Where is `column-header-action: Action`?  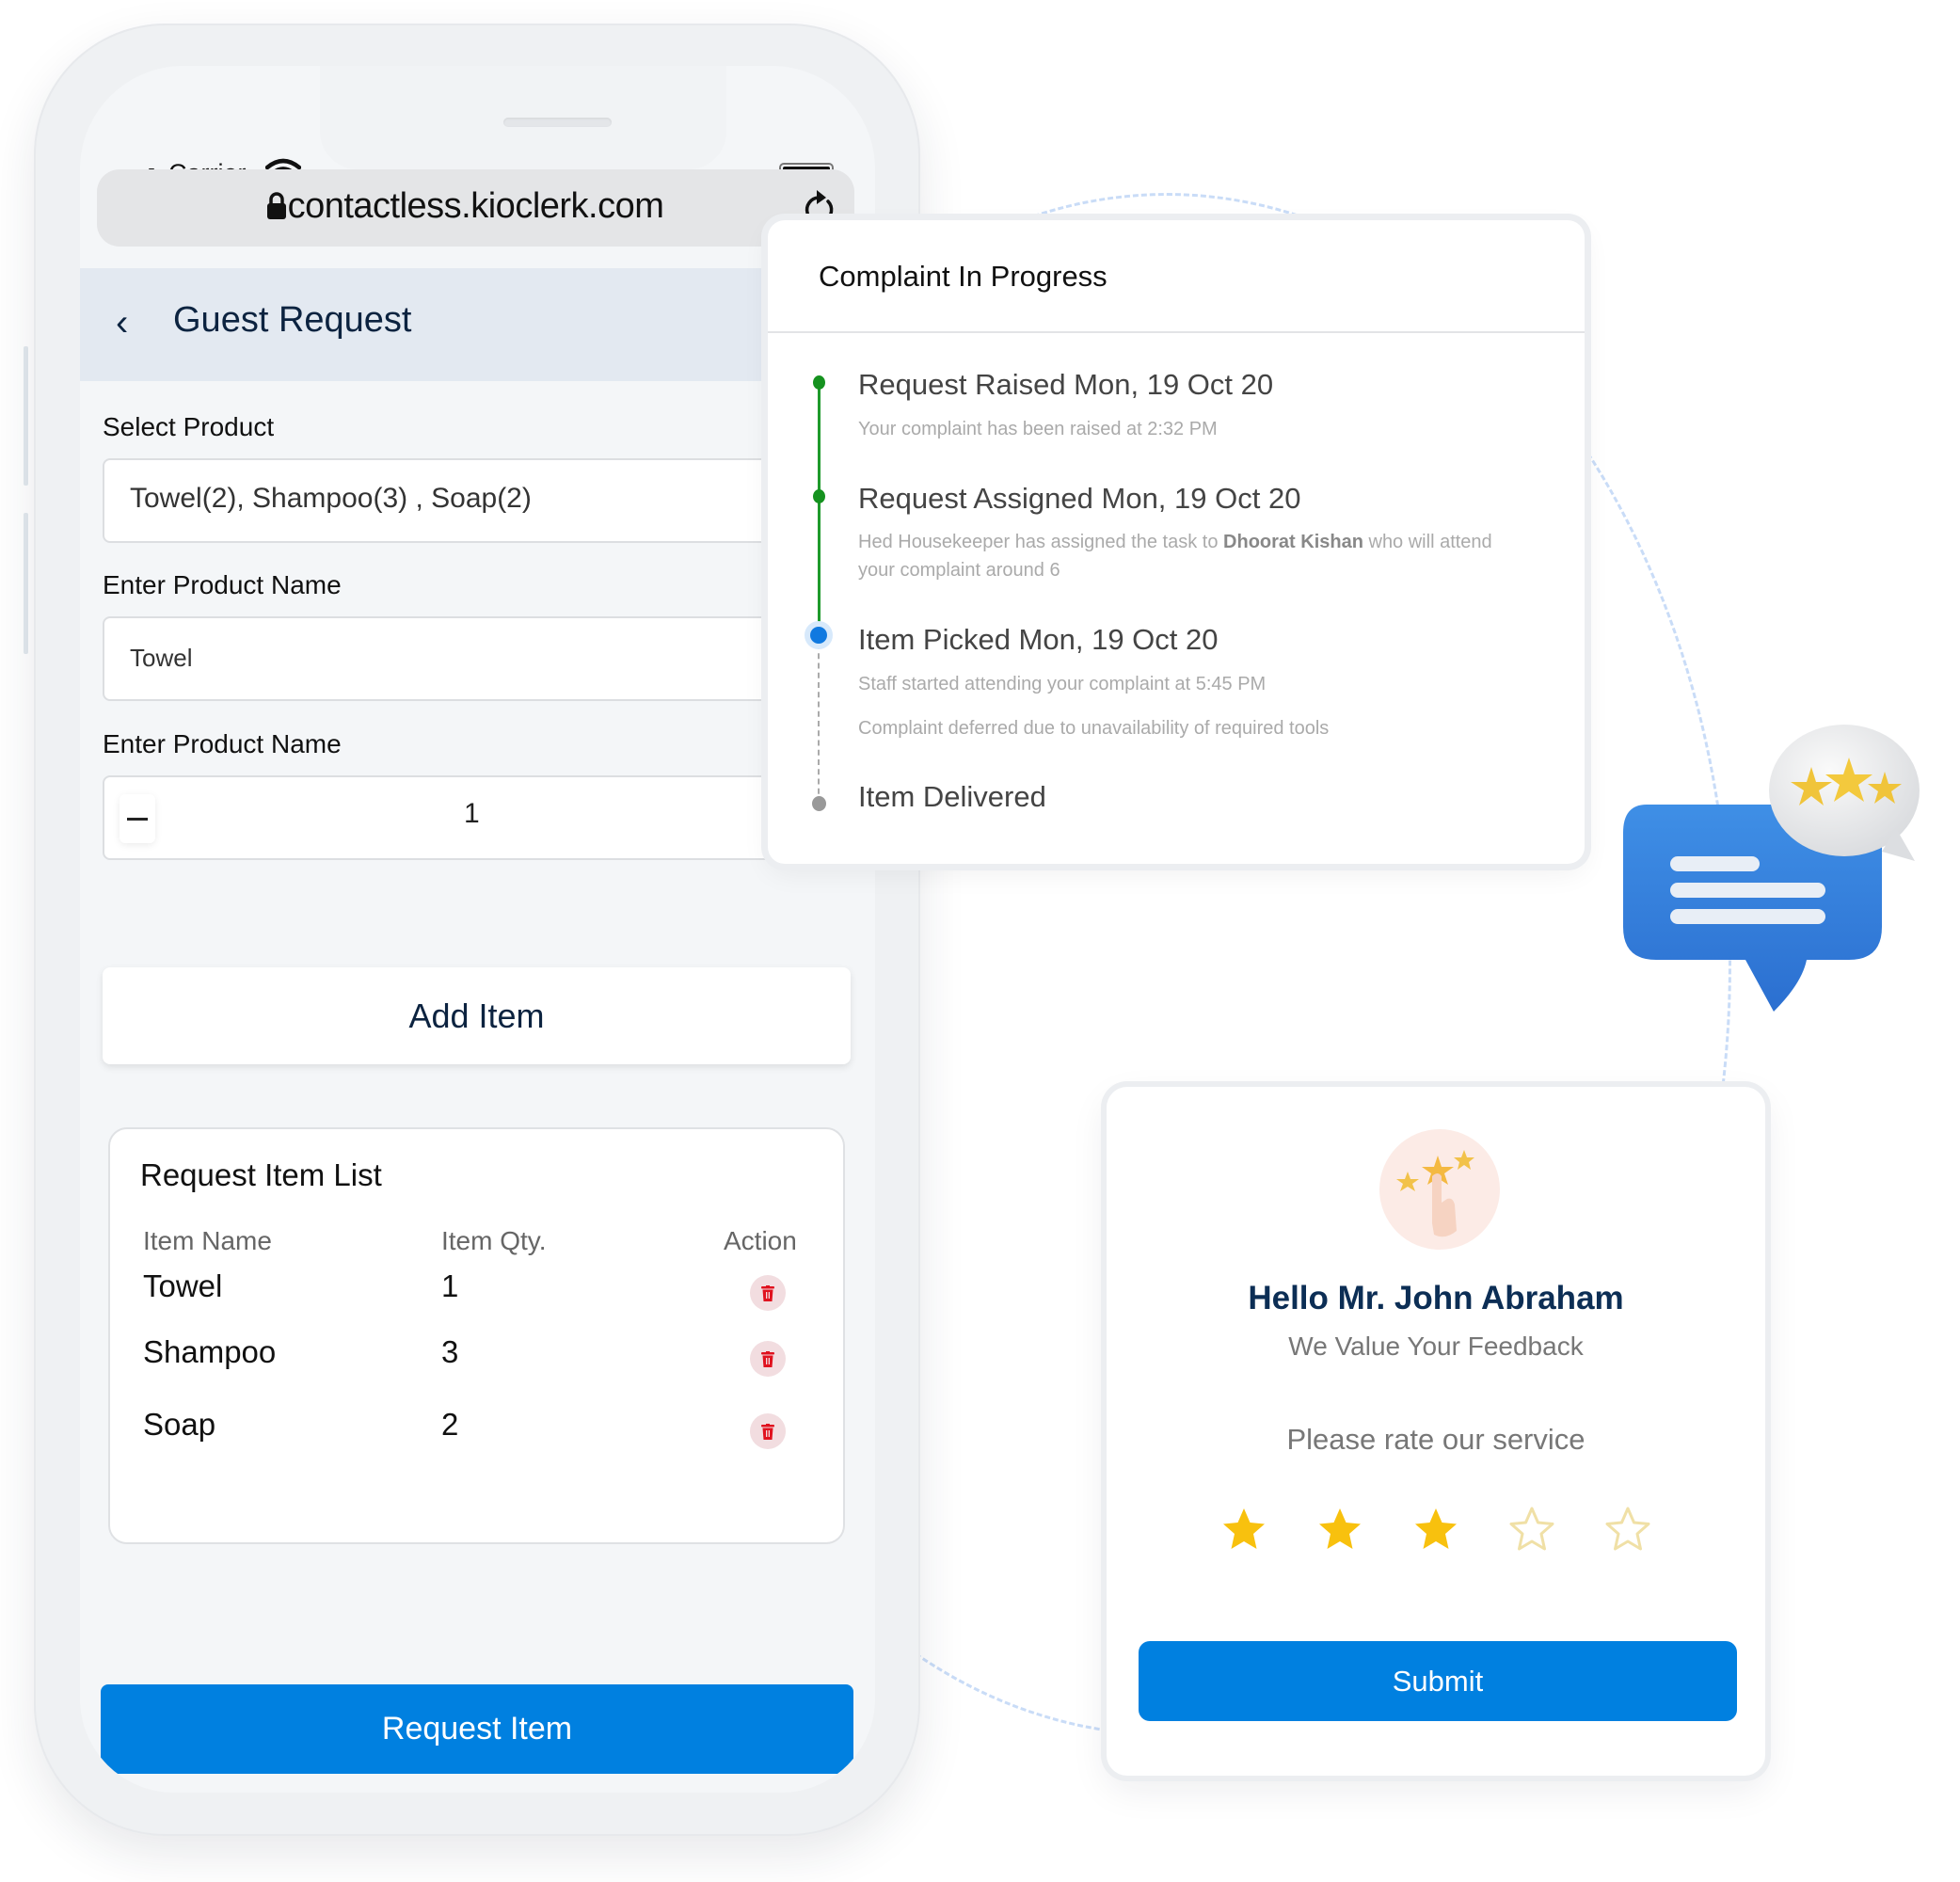
column-header-action: Action is located at coordinates (760, 1240).